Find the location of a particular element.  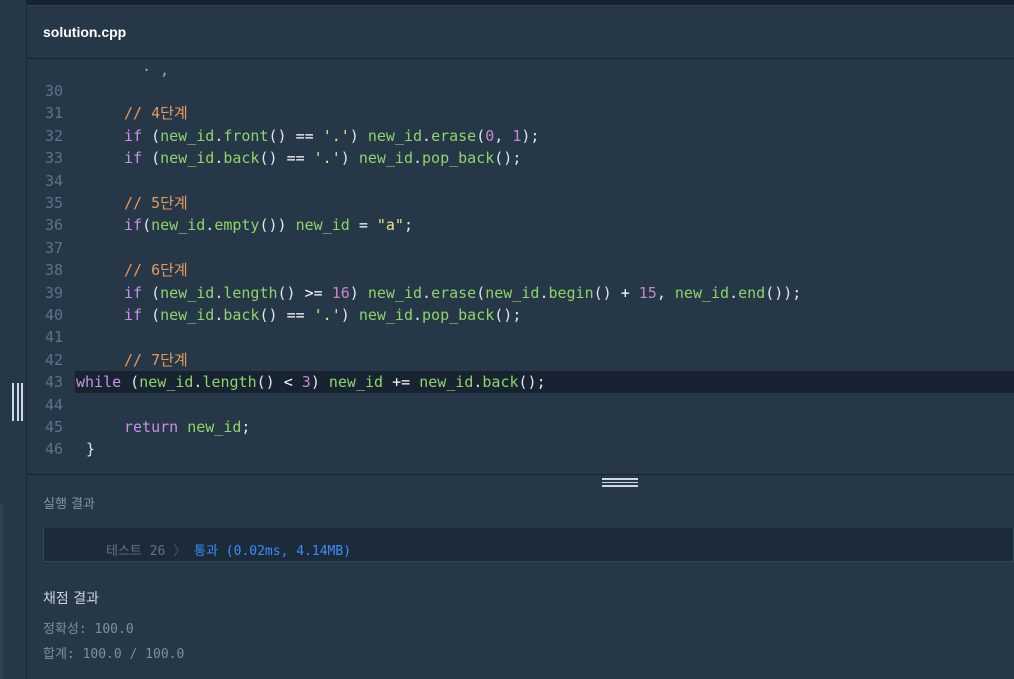

code-line: 41 is located at coordinates (520, 337).